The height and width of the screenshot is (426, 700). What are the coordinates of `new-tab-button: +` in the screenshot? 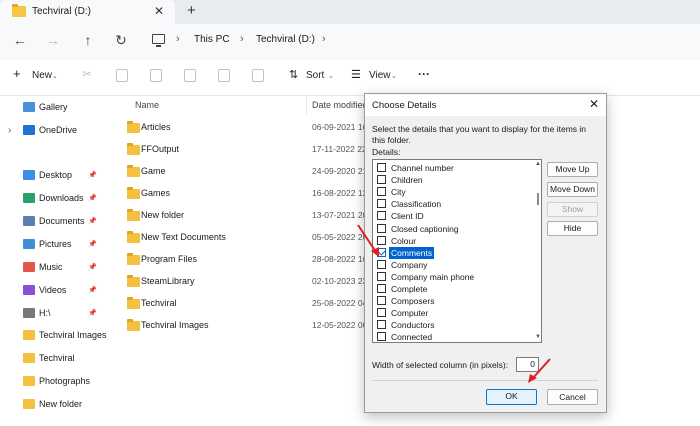 It's located at (191, 10).